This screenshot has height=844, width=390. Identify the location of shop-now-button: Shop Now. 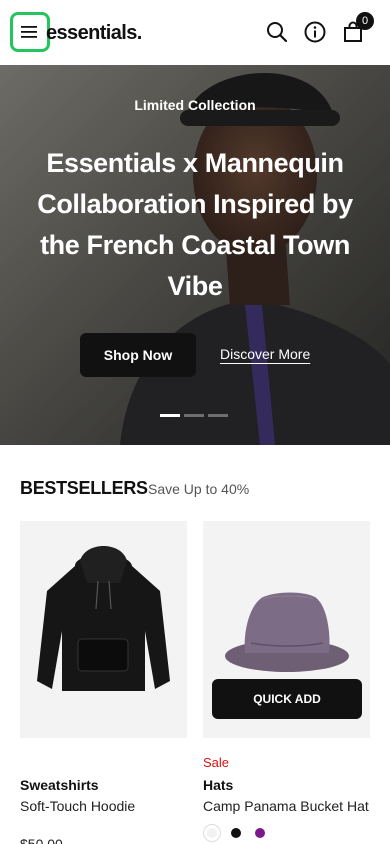
(138, 355).